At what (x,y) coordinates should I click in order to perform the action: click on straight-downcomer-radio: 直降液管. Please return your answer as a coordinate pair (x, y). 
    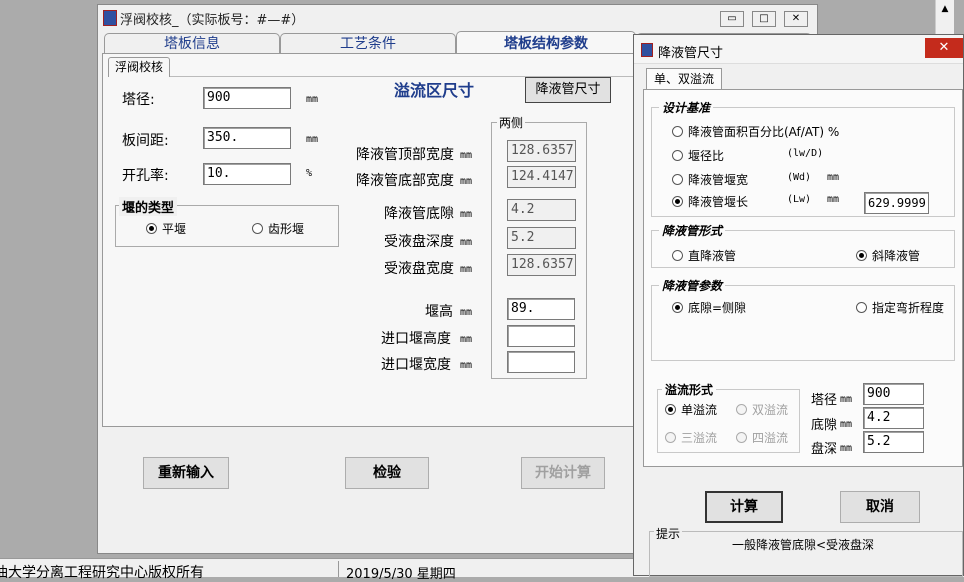
    Looking at the image, I should click on (704, 255).